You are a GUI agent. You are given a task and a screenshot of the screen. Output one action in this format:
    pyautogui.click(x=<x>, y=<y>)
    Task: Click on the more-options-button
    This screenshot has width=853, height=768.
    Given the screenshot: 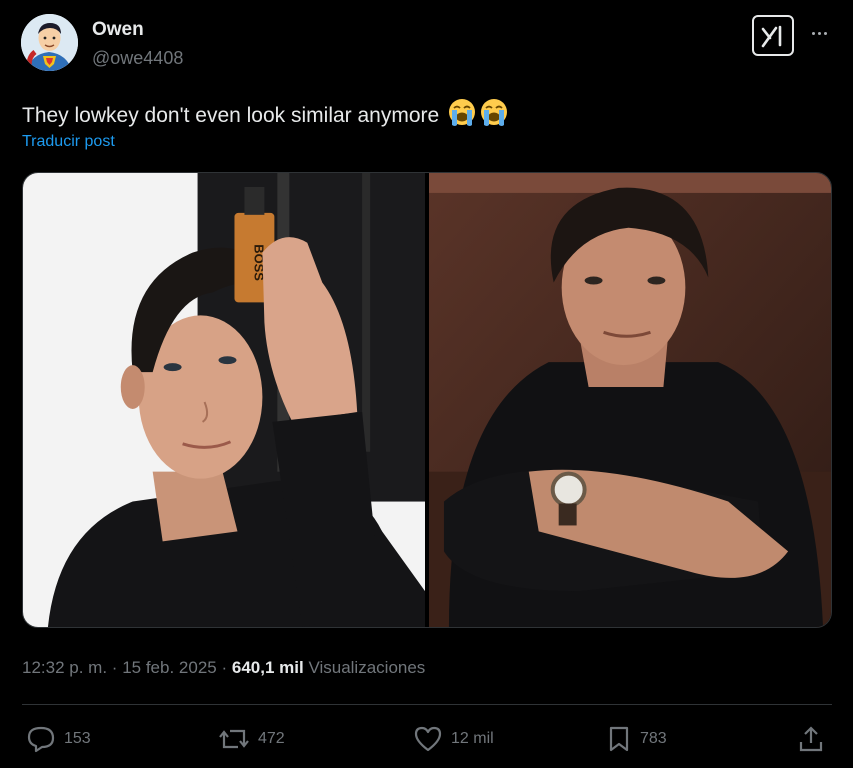 What is the action you would take?
    pyautogui.click(x=819, y=33)
    